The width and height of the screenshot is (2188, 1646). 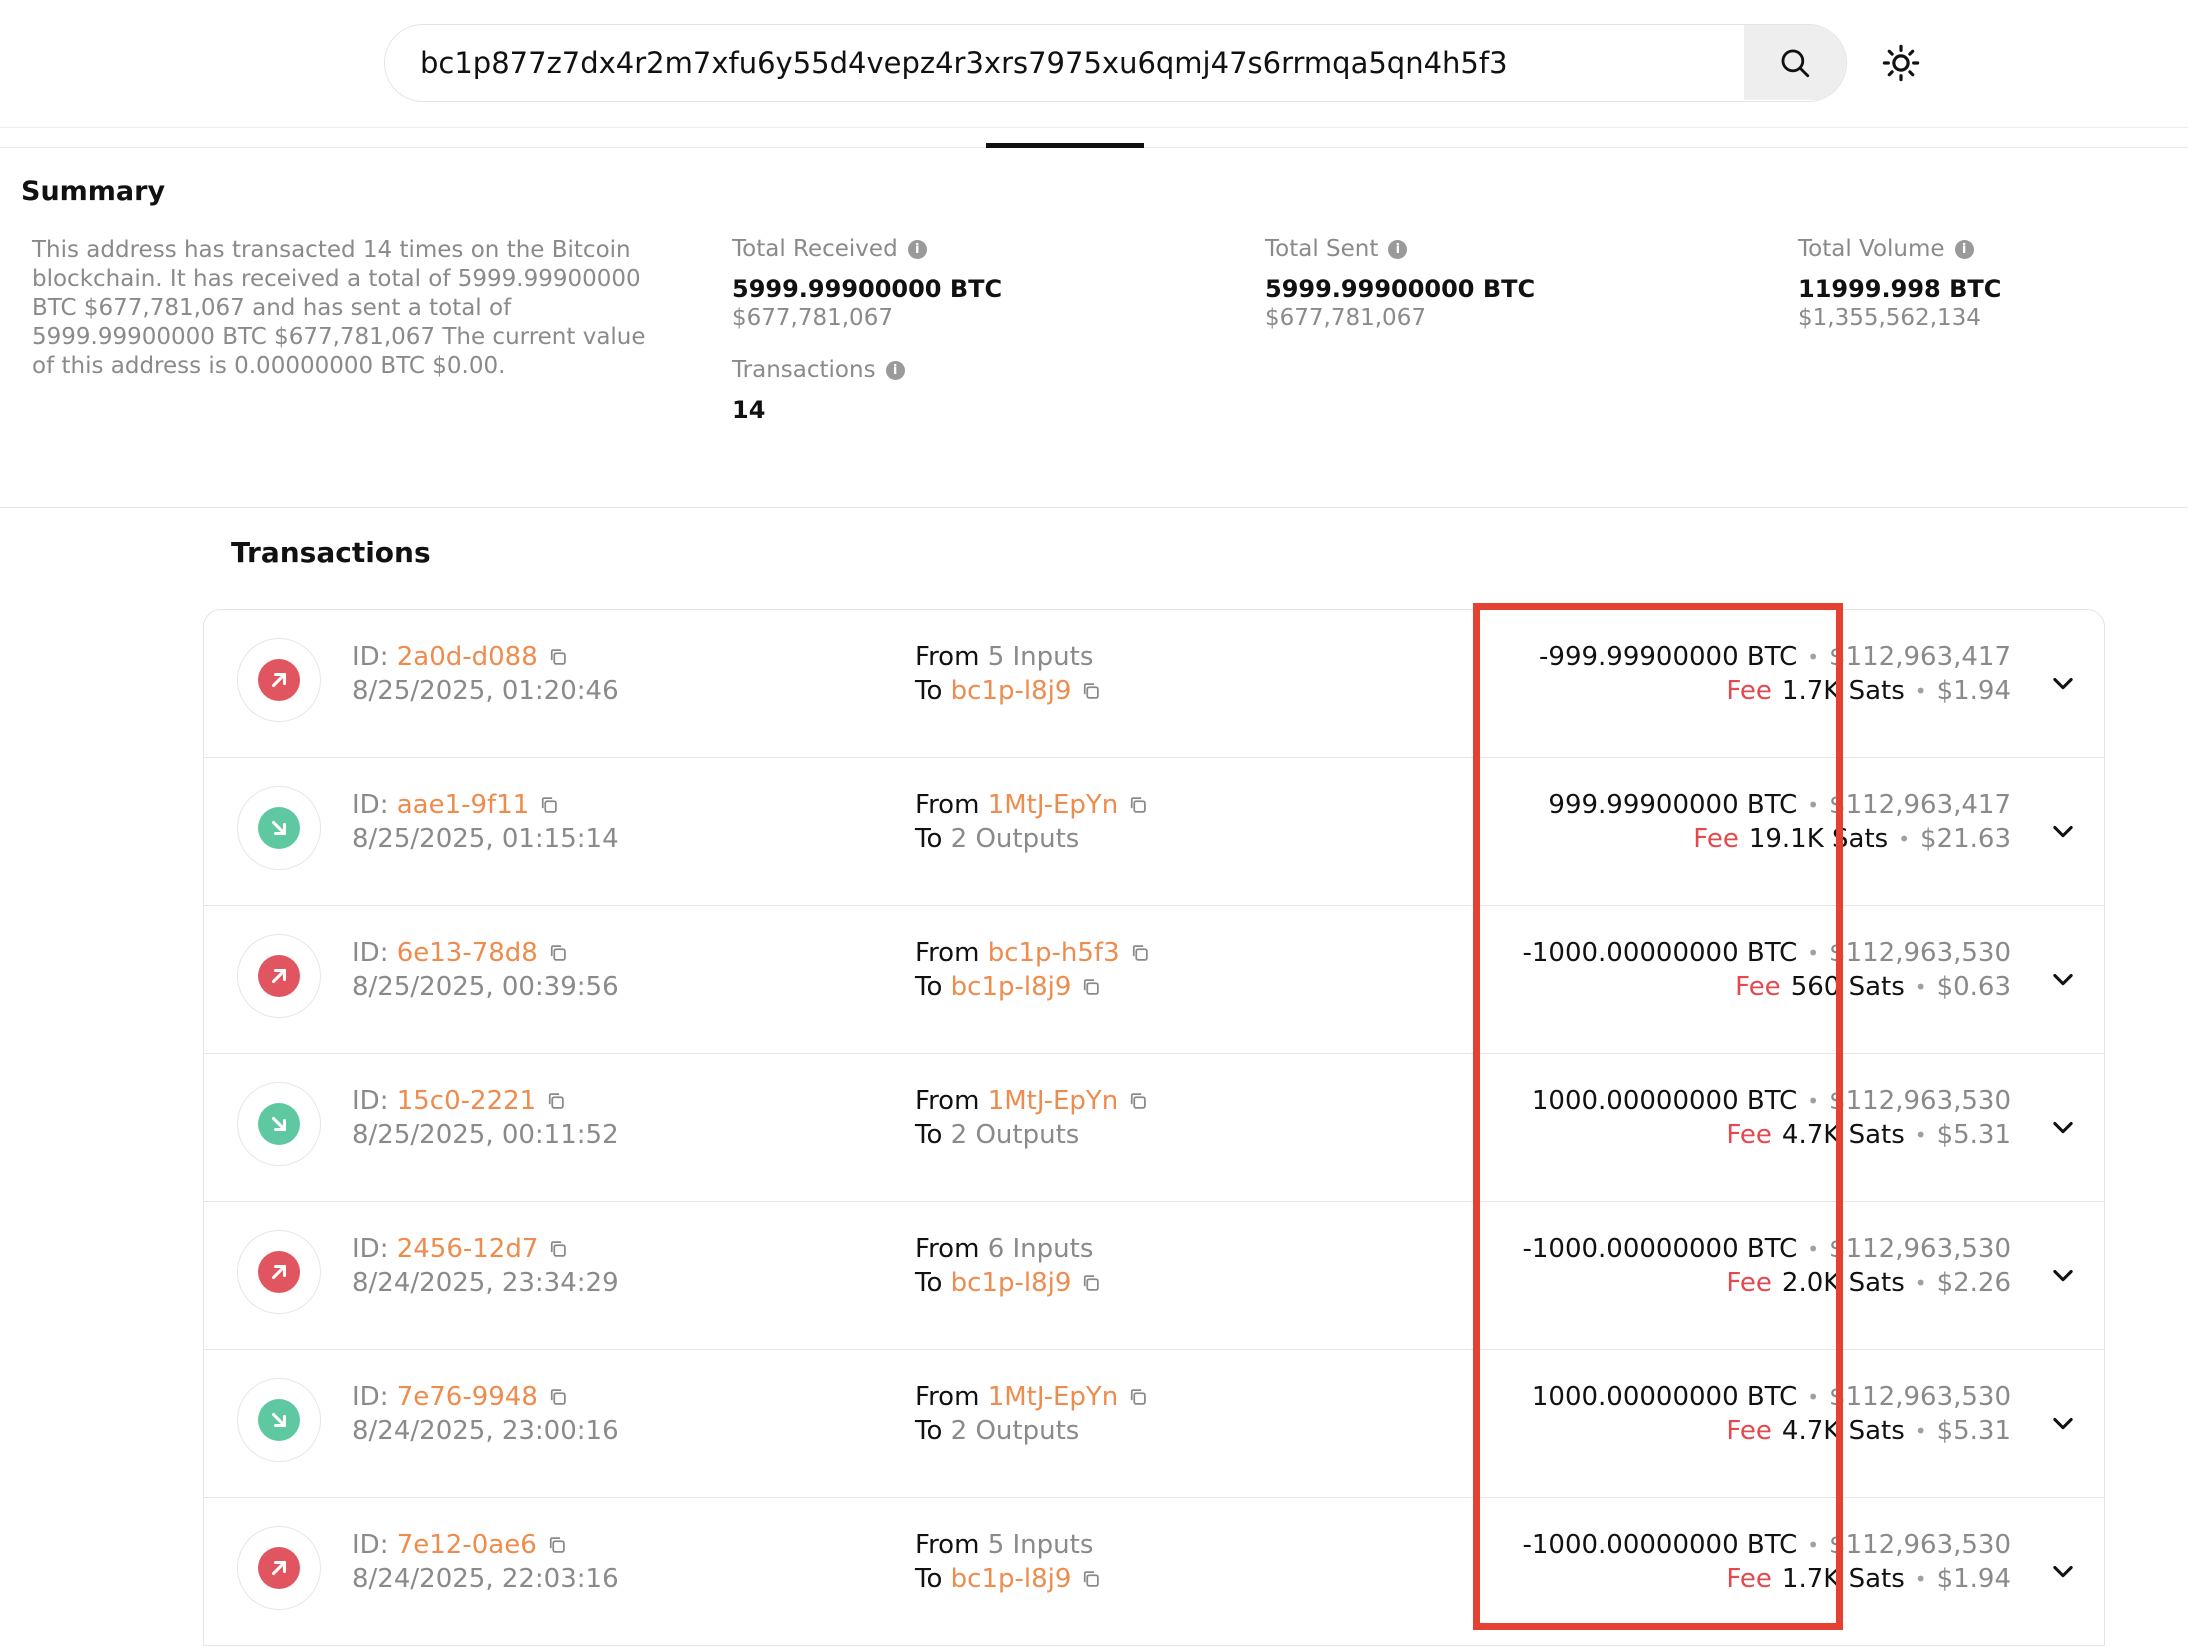 What do you see at coordinates (1040, 657) in the screenshot?
I see `from-inputs-count: 5 Inputs` at bounding box center [1040, 657].